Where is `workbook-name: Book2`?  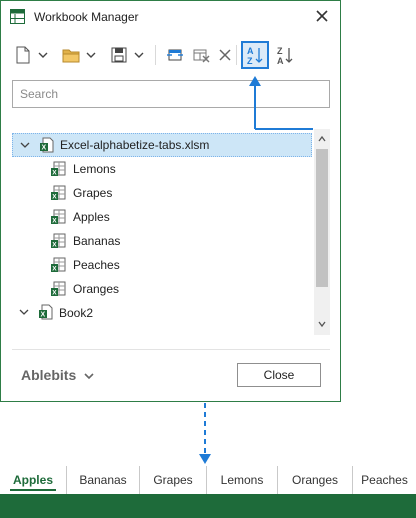 workbook-name: Book2 is located at coordinates (76, 313).